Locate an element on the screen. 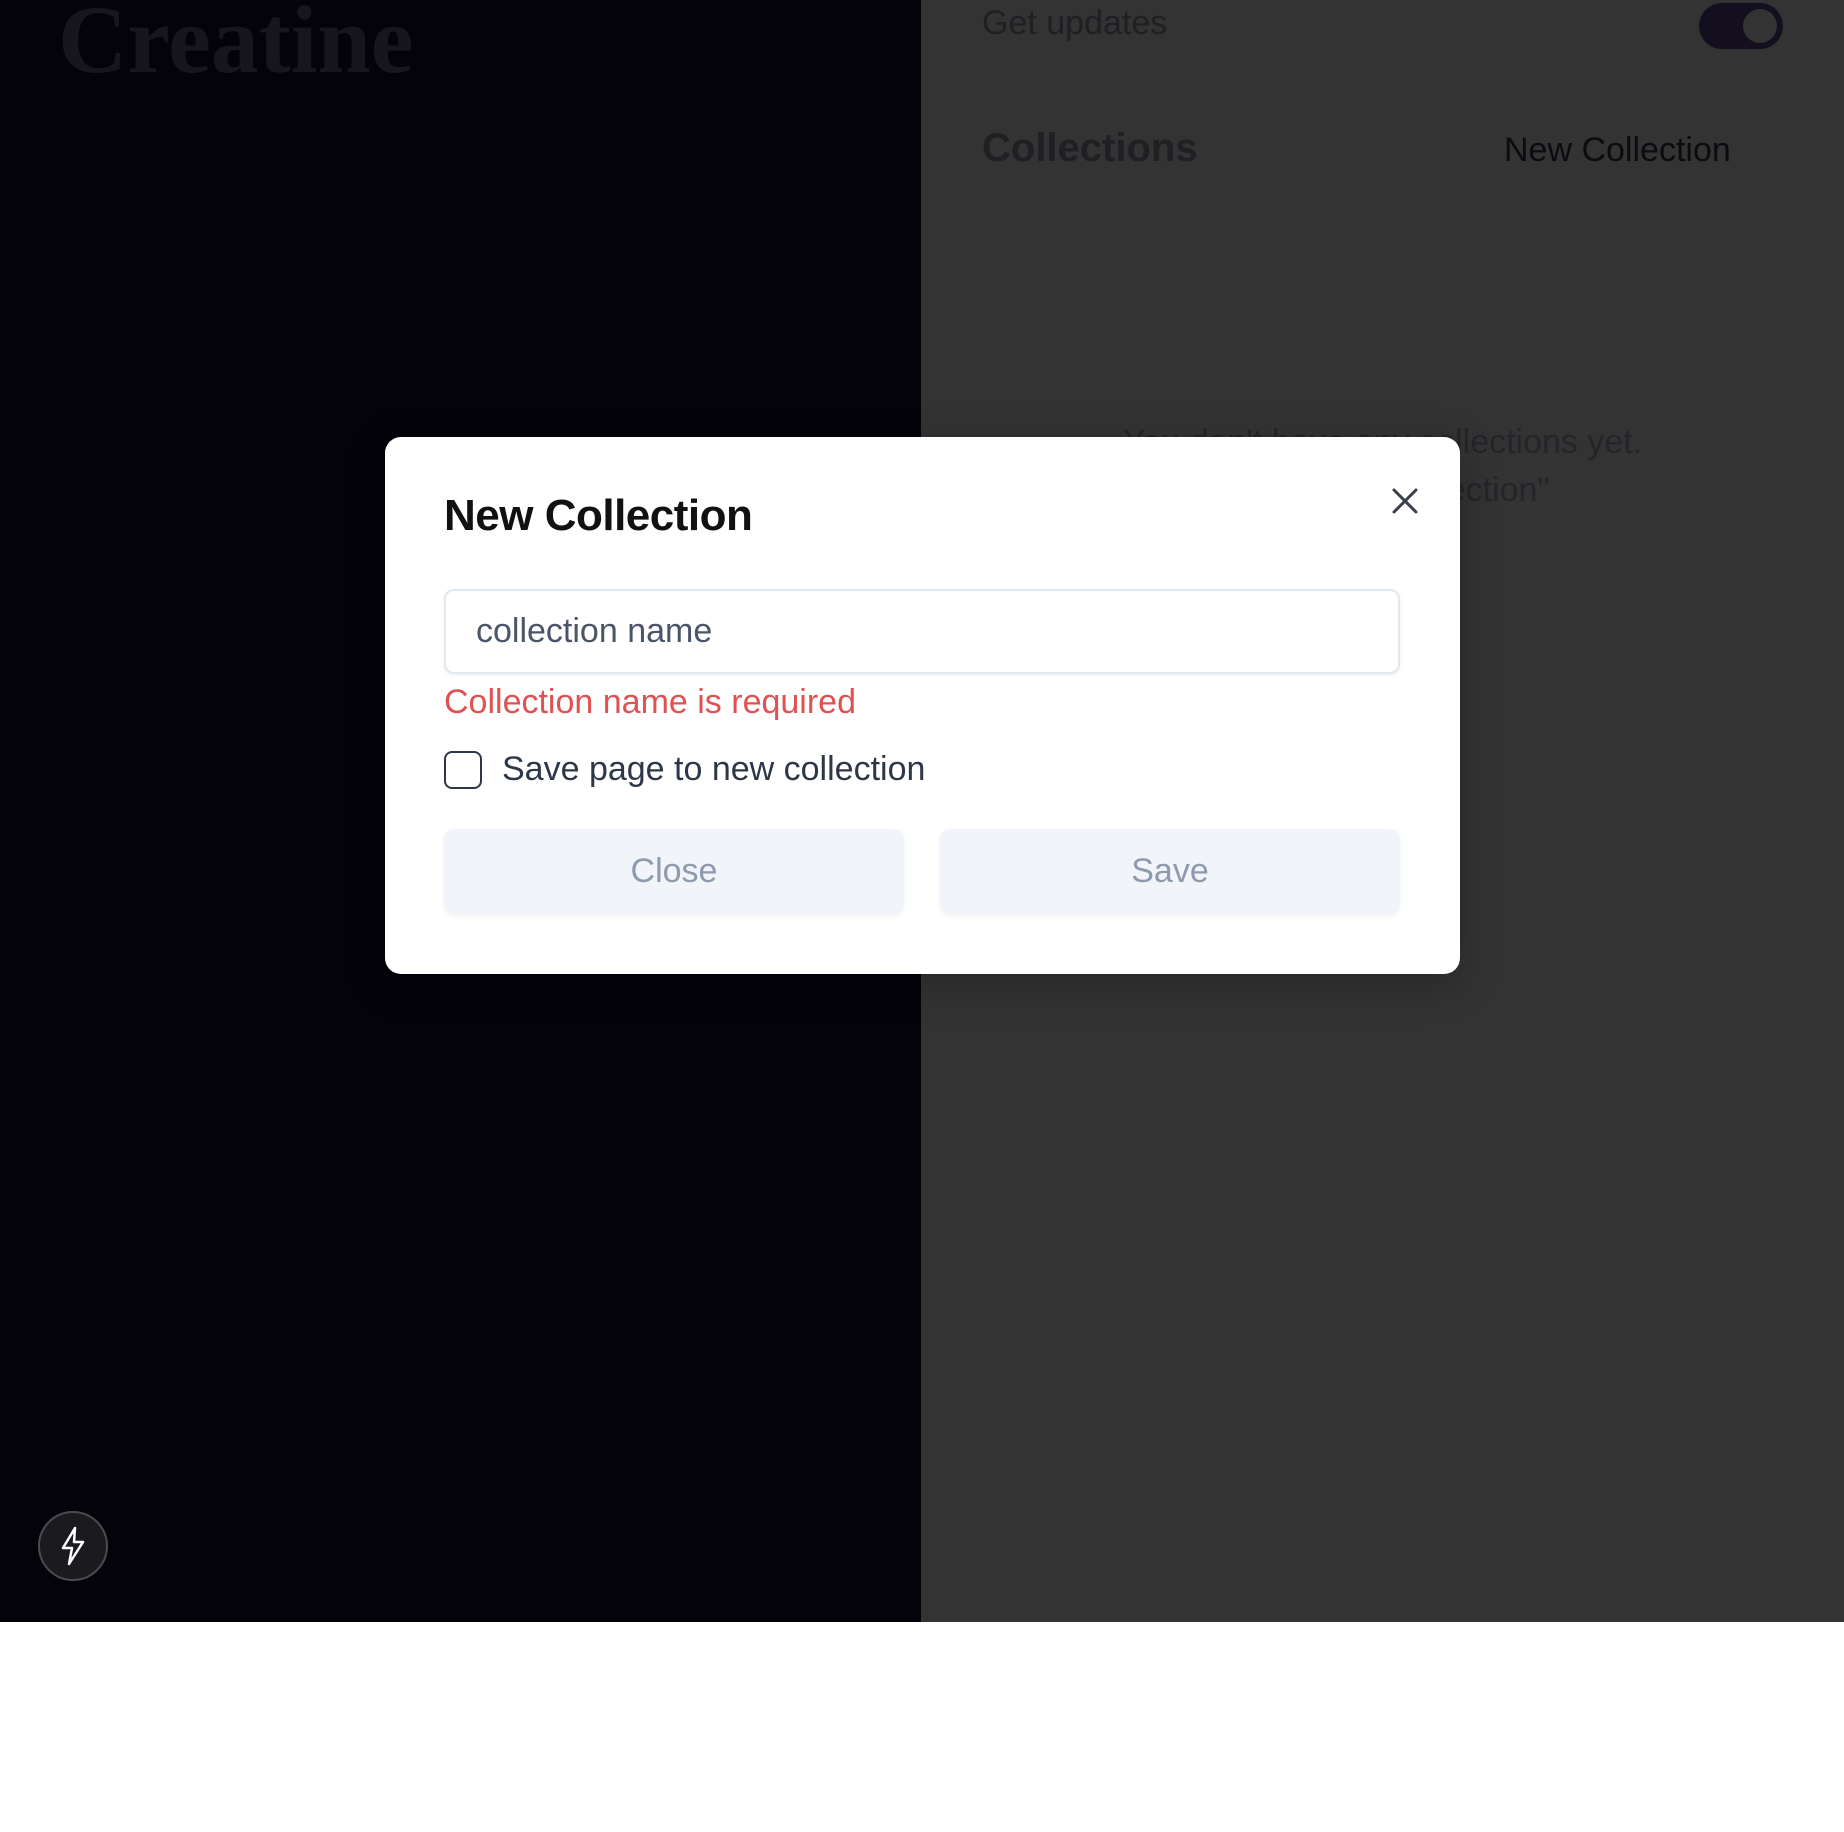 The height and width of the screenshot is (1832, 1844). save-page-checkbox-label: Save page to new collection is located at coordinates (714, 769).